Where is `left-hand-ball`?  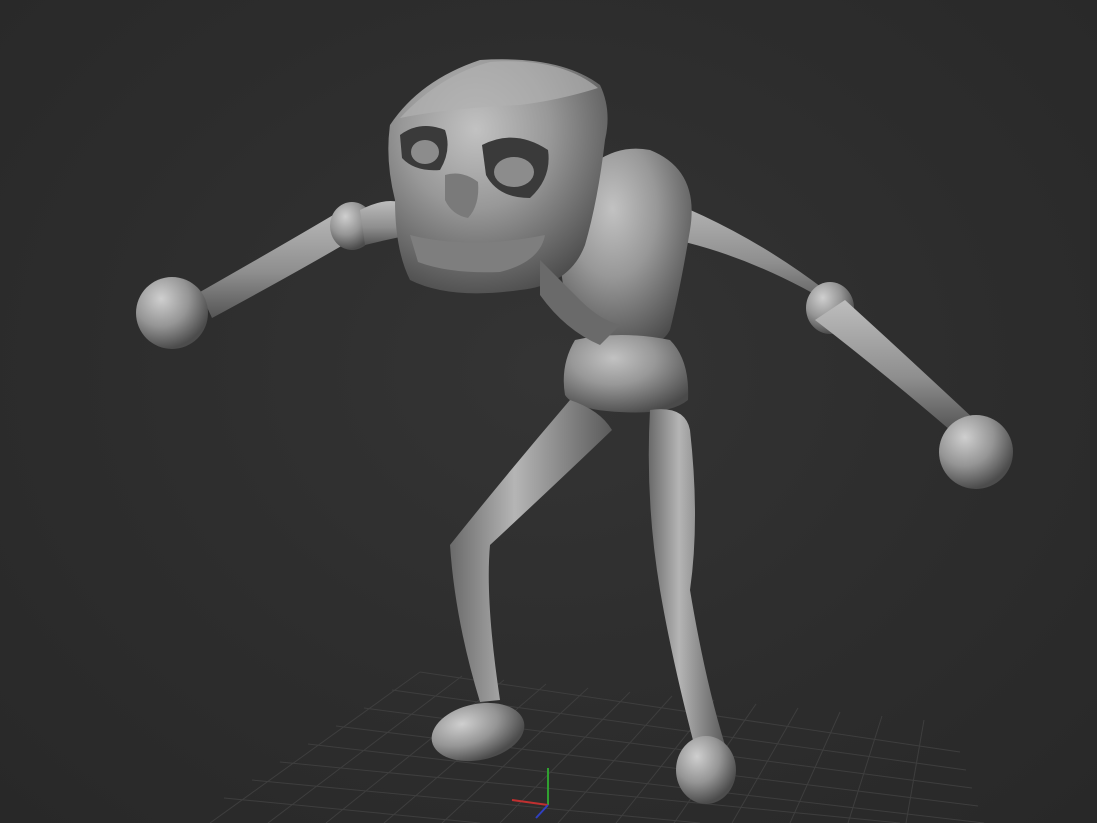
left-hand-ball is located at coordinates (172, 313).